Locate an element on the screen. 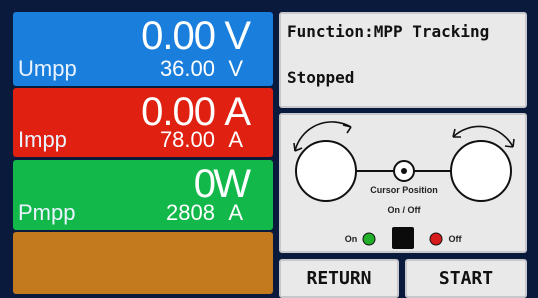  power-panel: 0 W Pmpp 2808 A is located at coordinates (143, 195).